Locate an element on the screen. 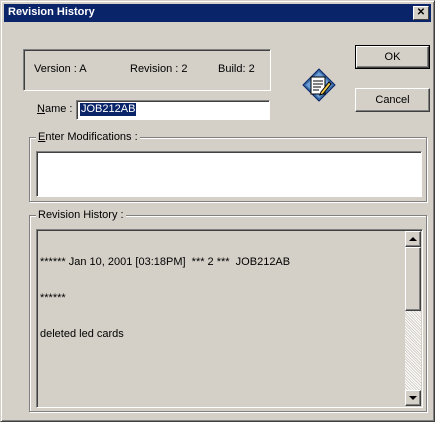 The height and width of the screenshot is (424, 437). version-info-panel: Version : A Revision : 2 Build: 2 is located at coordinates (147, 70).